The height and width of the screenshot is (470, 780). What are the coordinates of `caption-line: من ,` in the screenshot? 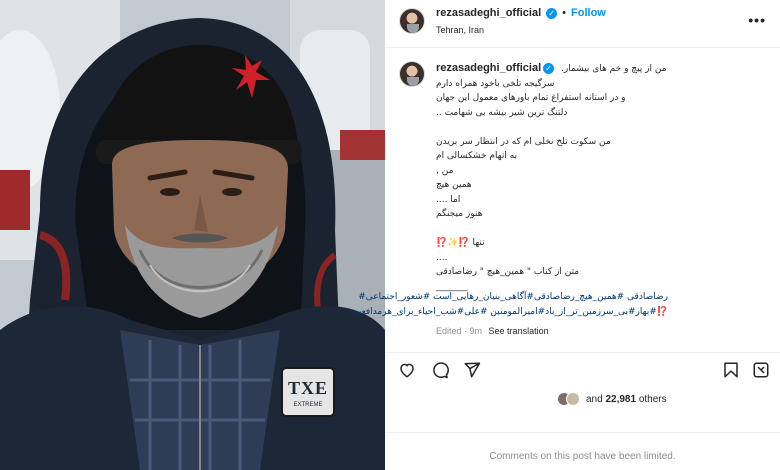 It's located at (445, 170).